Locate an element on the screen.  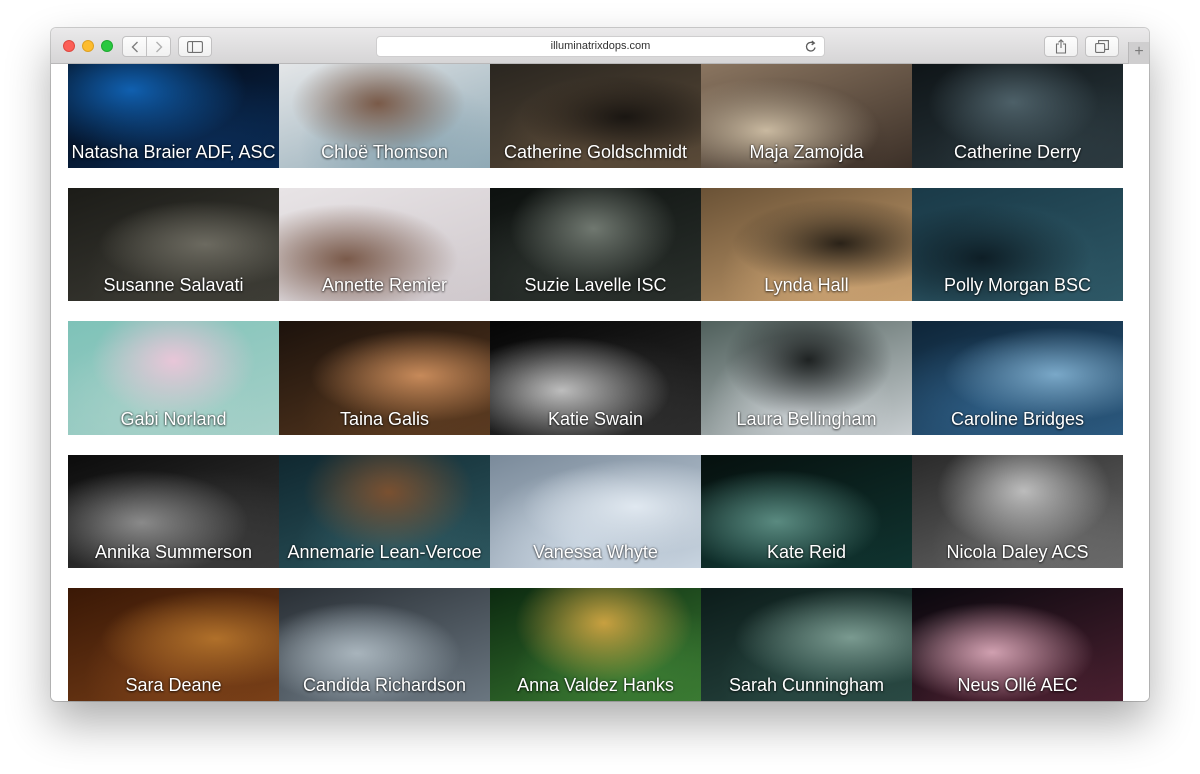
share-button is located at coordinates (1061, 46).